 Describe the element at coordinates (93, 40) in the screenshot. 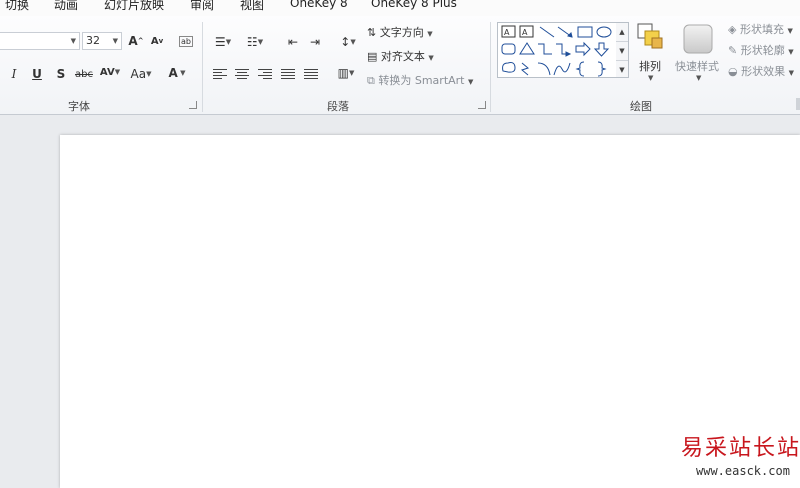

I see `font-size-value: 32` at that location.